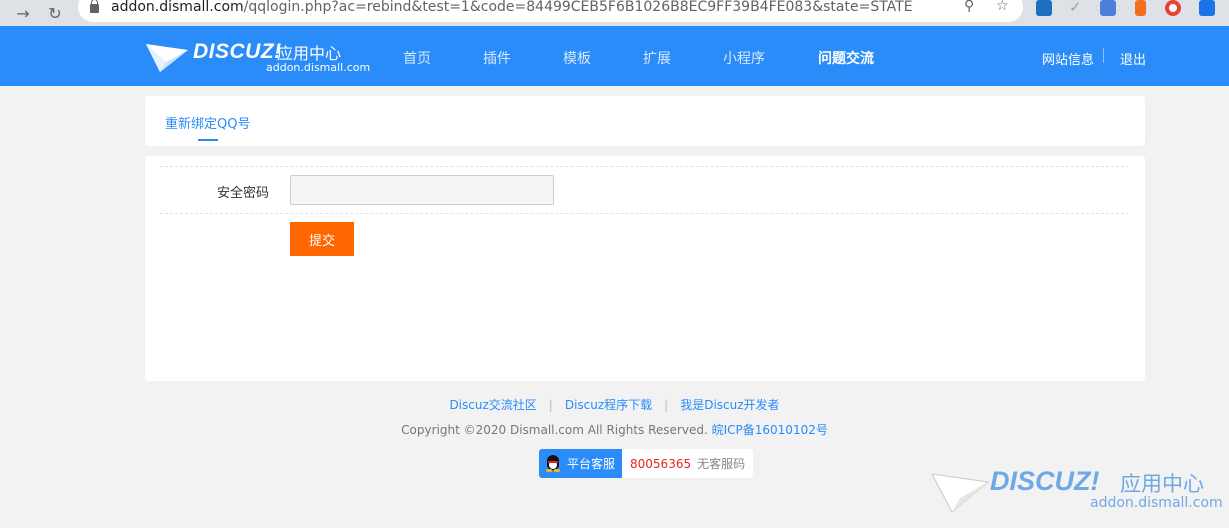 Image resolution: width=1229 pixels, height=528 pixels. Describe the element at coordinates (1156, 503) in the screenshot. I see `watermark-domain: addon.dismall.com` at that location.